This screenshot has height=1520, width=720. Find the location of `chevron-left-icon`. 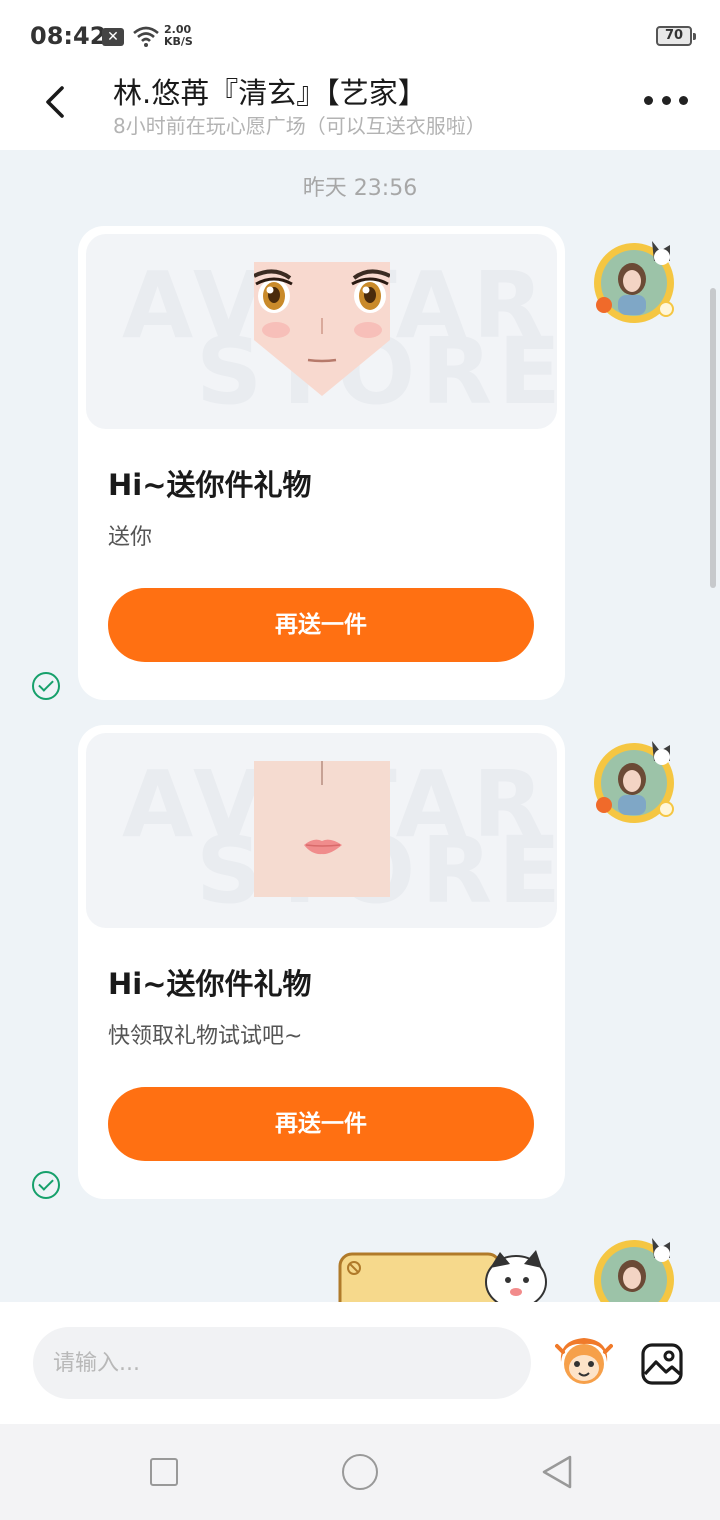

chevron-left-icon is located at coordinates (55, 102).